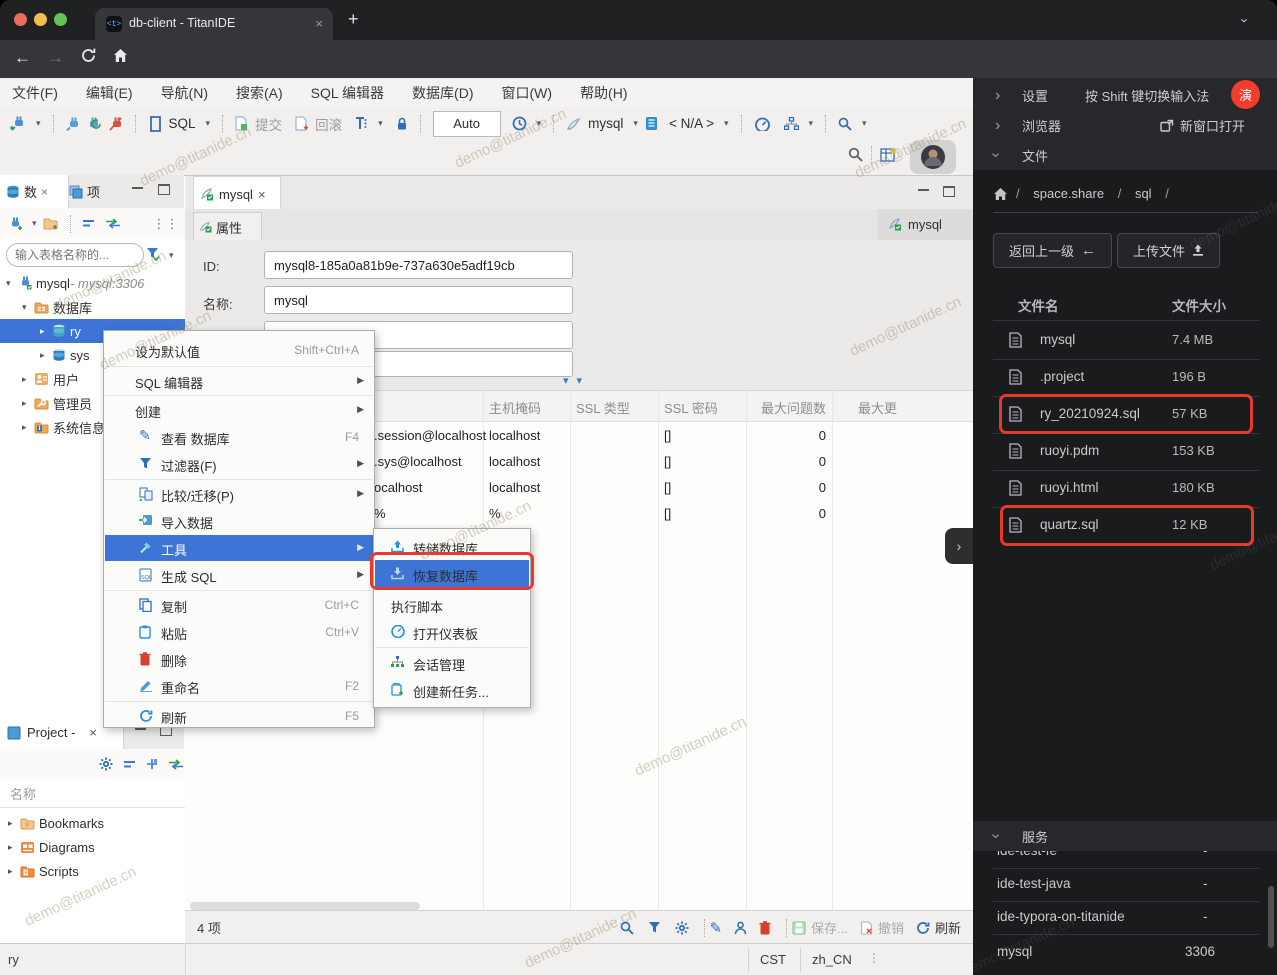  What do you see at coordinates (164, 189) in the screenshot?
I see `navigator-maximize-icon` at bounding box center [164, 189].